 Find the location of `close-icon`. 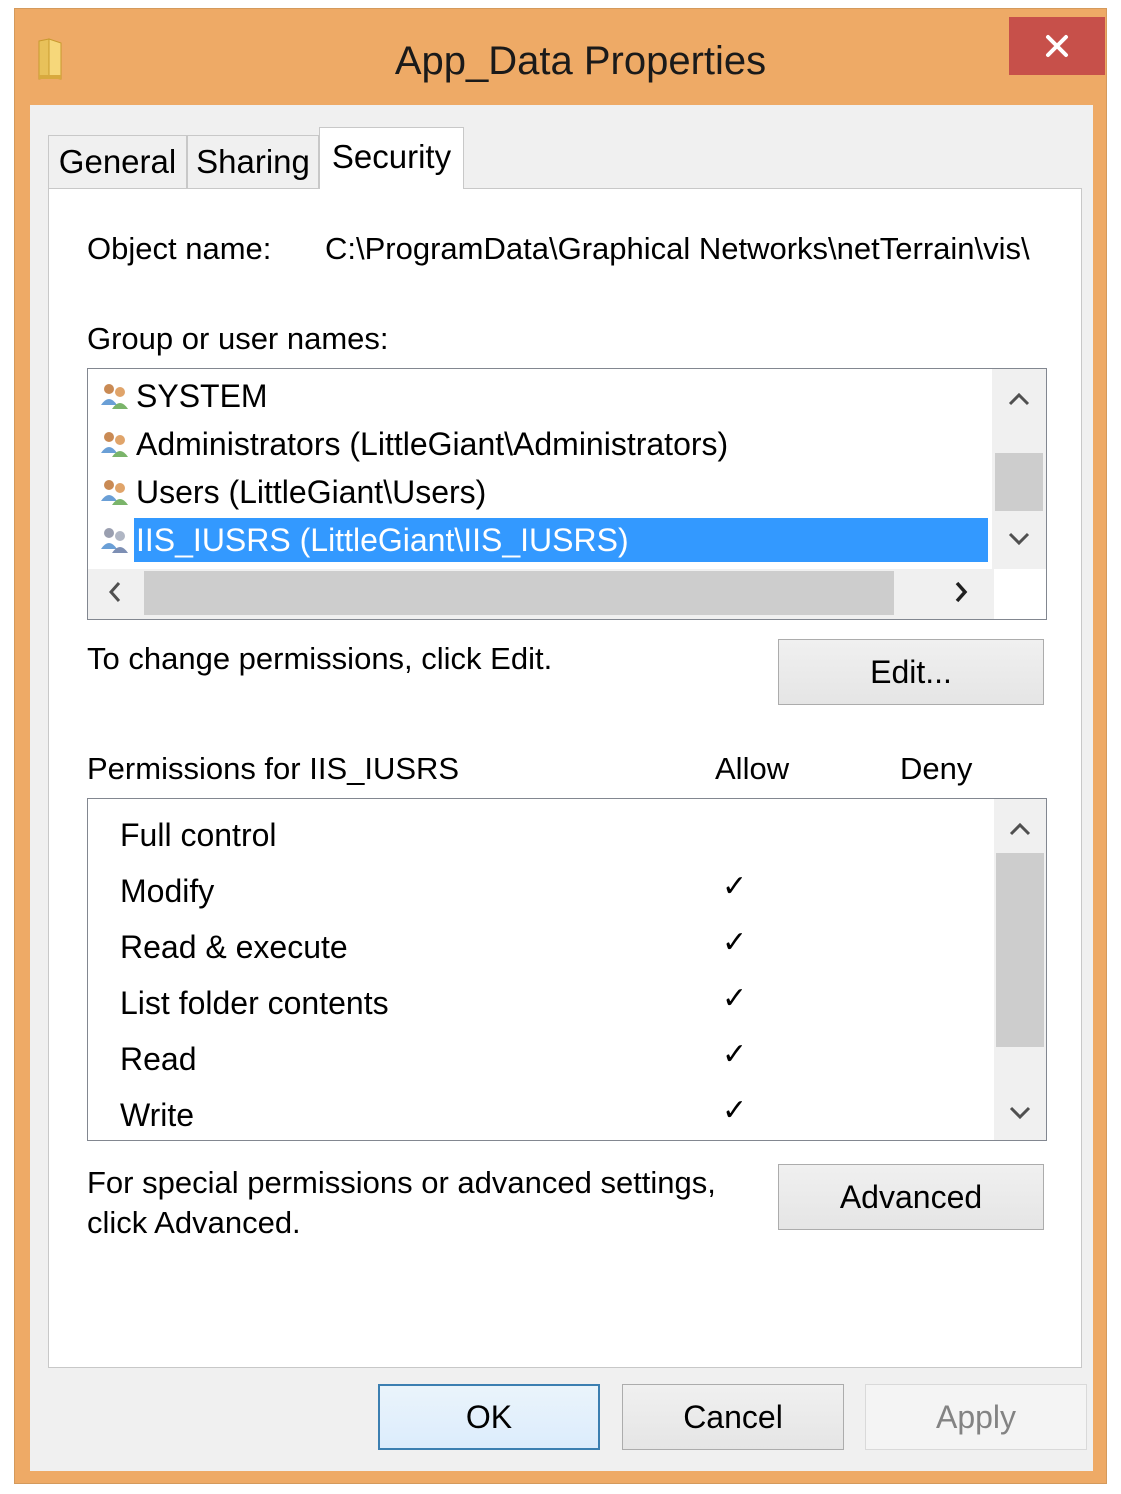

close-icon is located at coordinates (1057, 46).